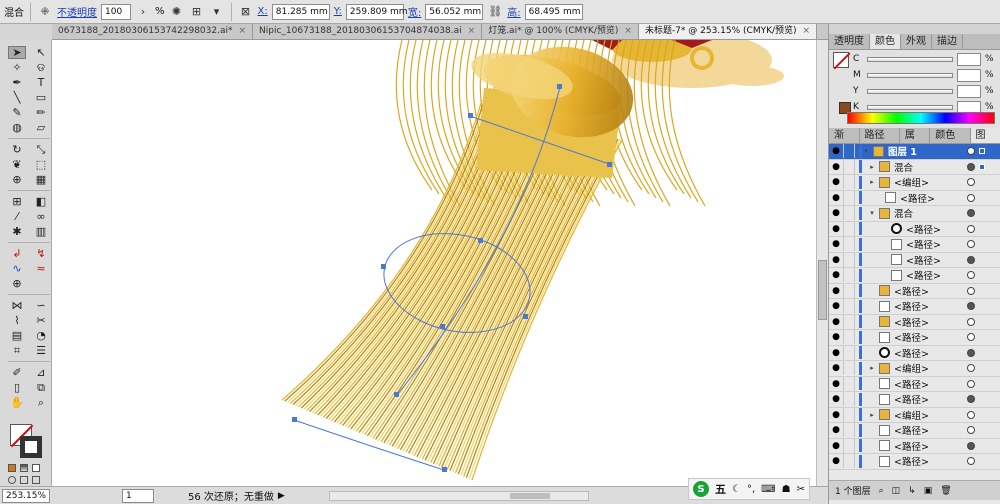 This screenshot has height=504, width=1000. I want to click on shape-builder-icon: ⊕, so click(17, 179).